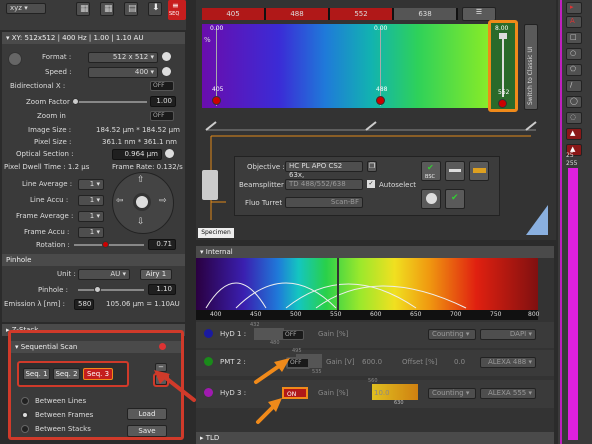 The height and width of the screenshot is (444, 592). What do you see at coordinates (26, 8) in the screenshot?
I see `scan-mode-select: xyz ▾` at bounding box center [26, 8].